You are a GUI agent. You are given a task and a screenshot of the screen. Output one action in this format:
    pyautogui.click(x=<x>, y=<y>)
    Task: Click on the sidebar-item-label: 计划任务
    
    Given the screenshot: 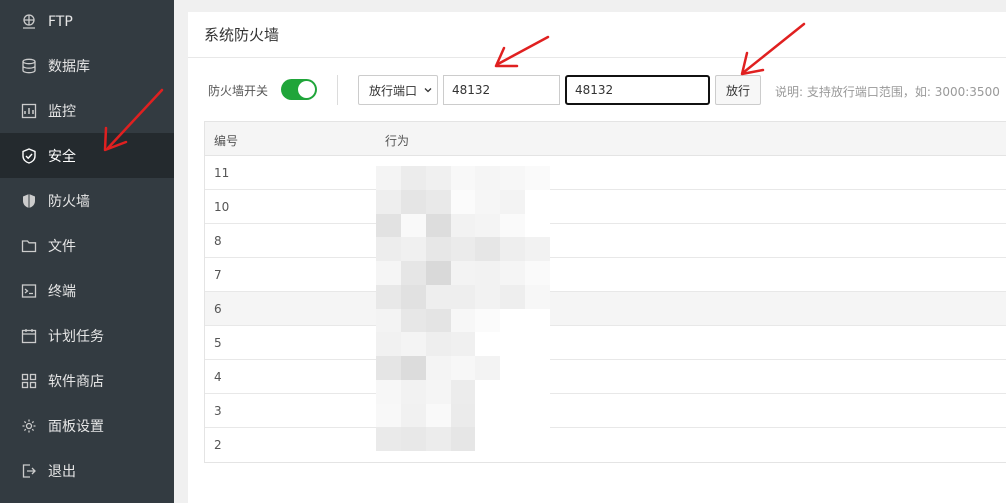 What is the action you would take?
    pyautogui.click(x=76, y=336)
    